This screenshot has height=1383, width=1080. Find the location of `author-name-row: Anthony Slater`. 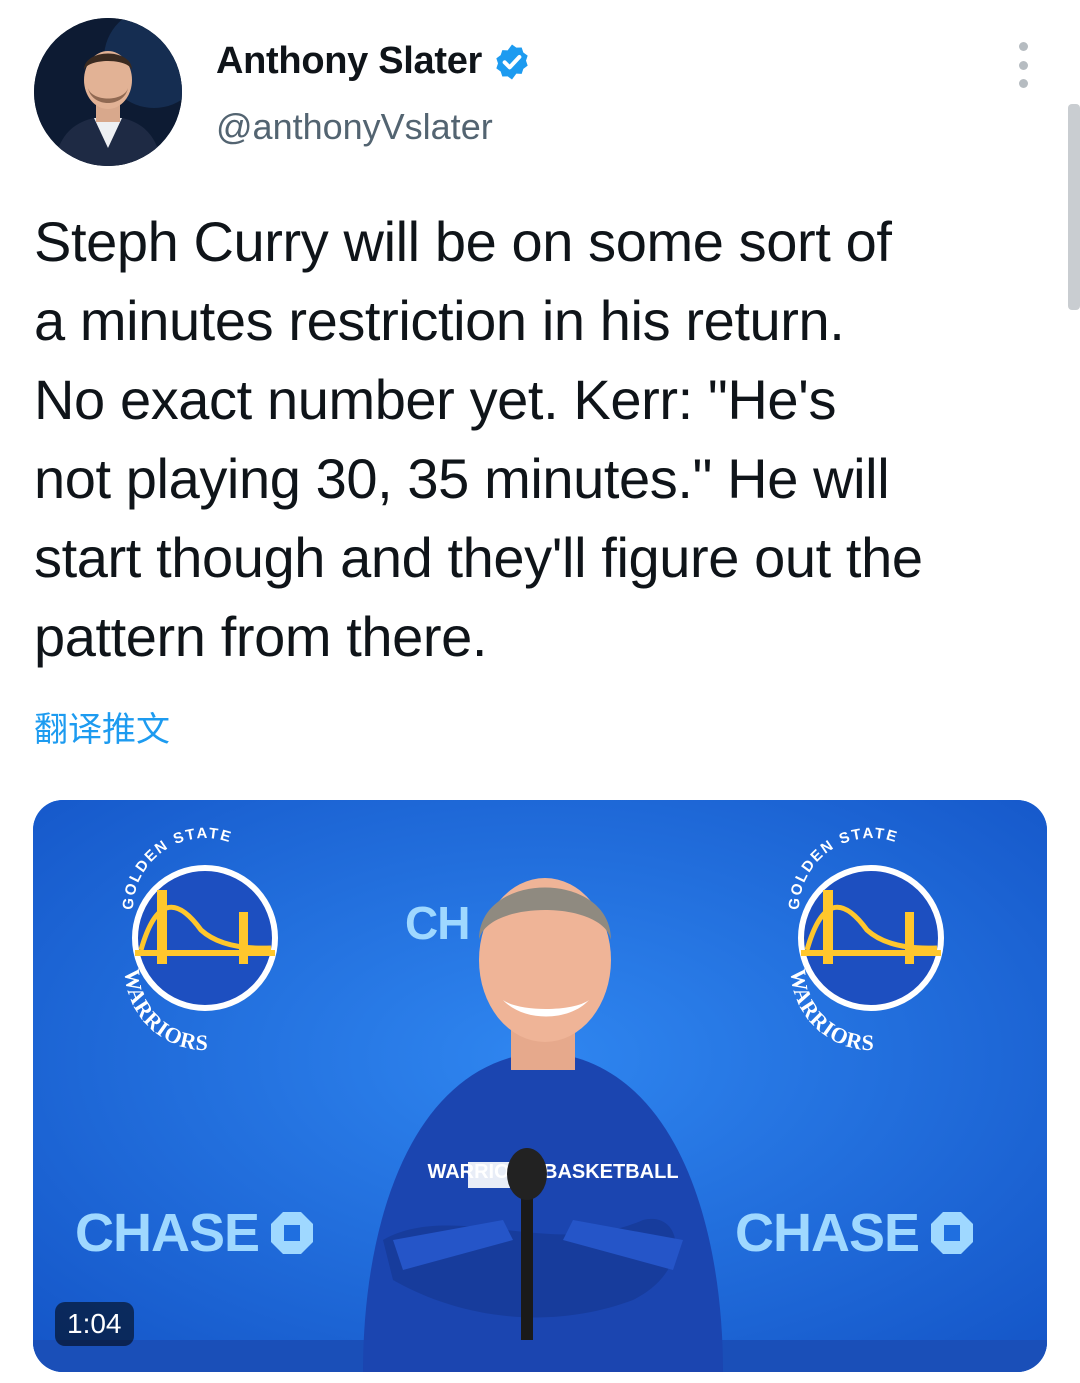

author-name-row: Anthony Slater is located at coordinates (374, 61).